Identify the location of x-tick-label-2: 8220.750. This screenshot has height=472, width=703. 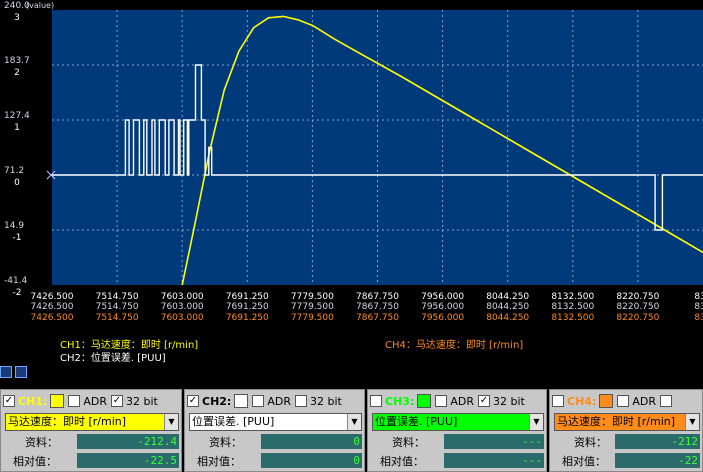
(637, 307).